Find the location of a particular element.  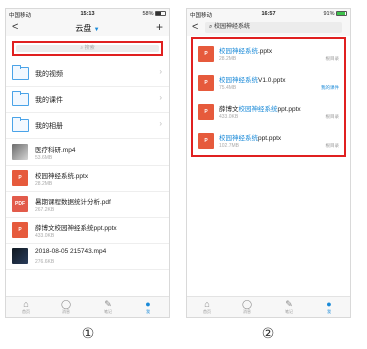

file-size: 276.6KB is located at coordinates (45, 262).